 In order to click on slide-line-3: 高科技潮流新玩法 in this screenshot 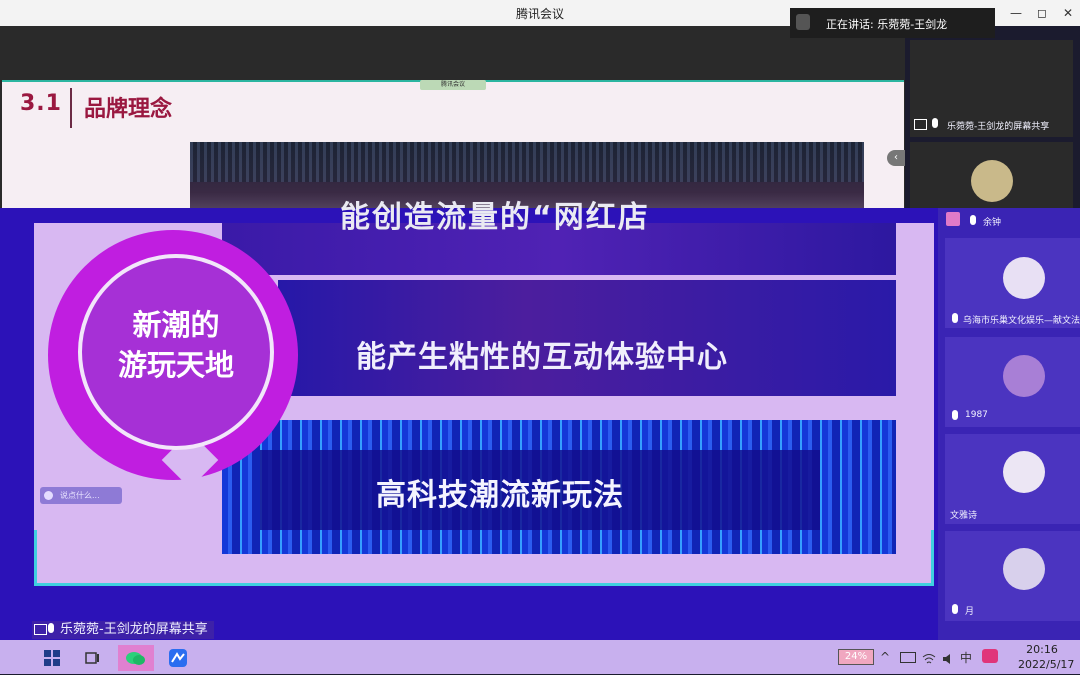, I will do `click(500, 495)`.